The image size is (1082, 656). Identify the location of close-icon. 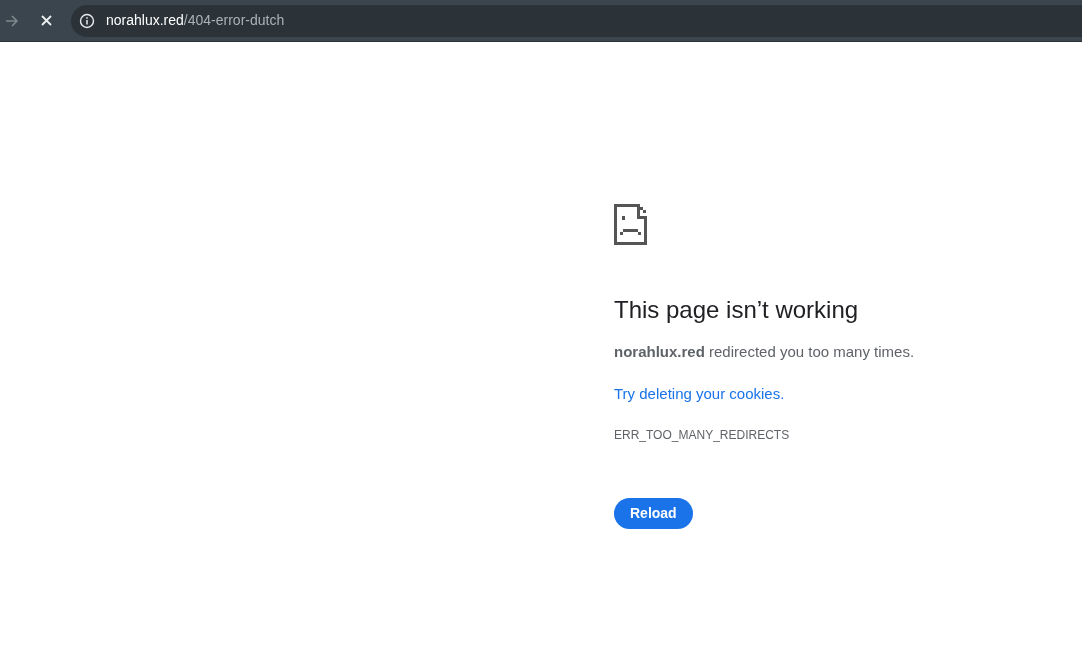
(46, 20).